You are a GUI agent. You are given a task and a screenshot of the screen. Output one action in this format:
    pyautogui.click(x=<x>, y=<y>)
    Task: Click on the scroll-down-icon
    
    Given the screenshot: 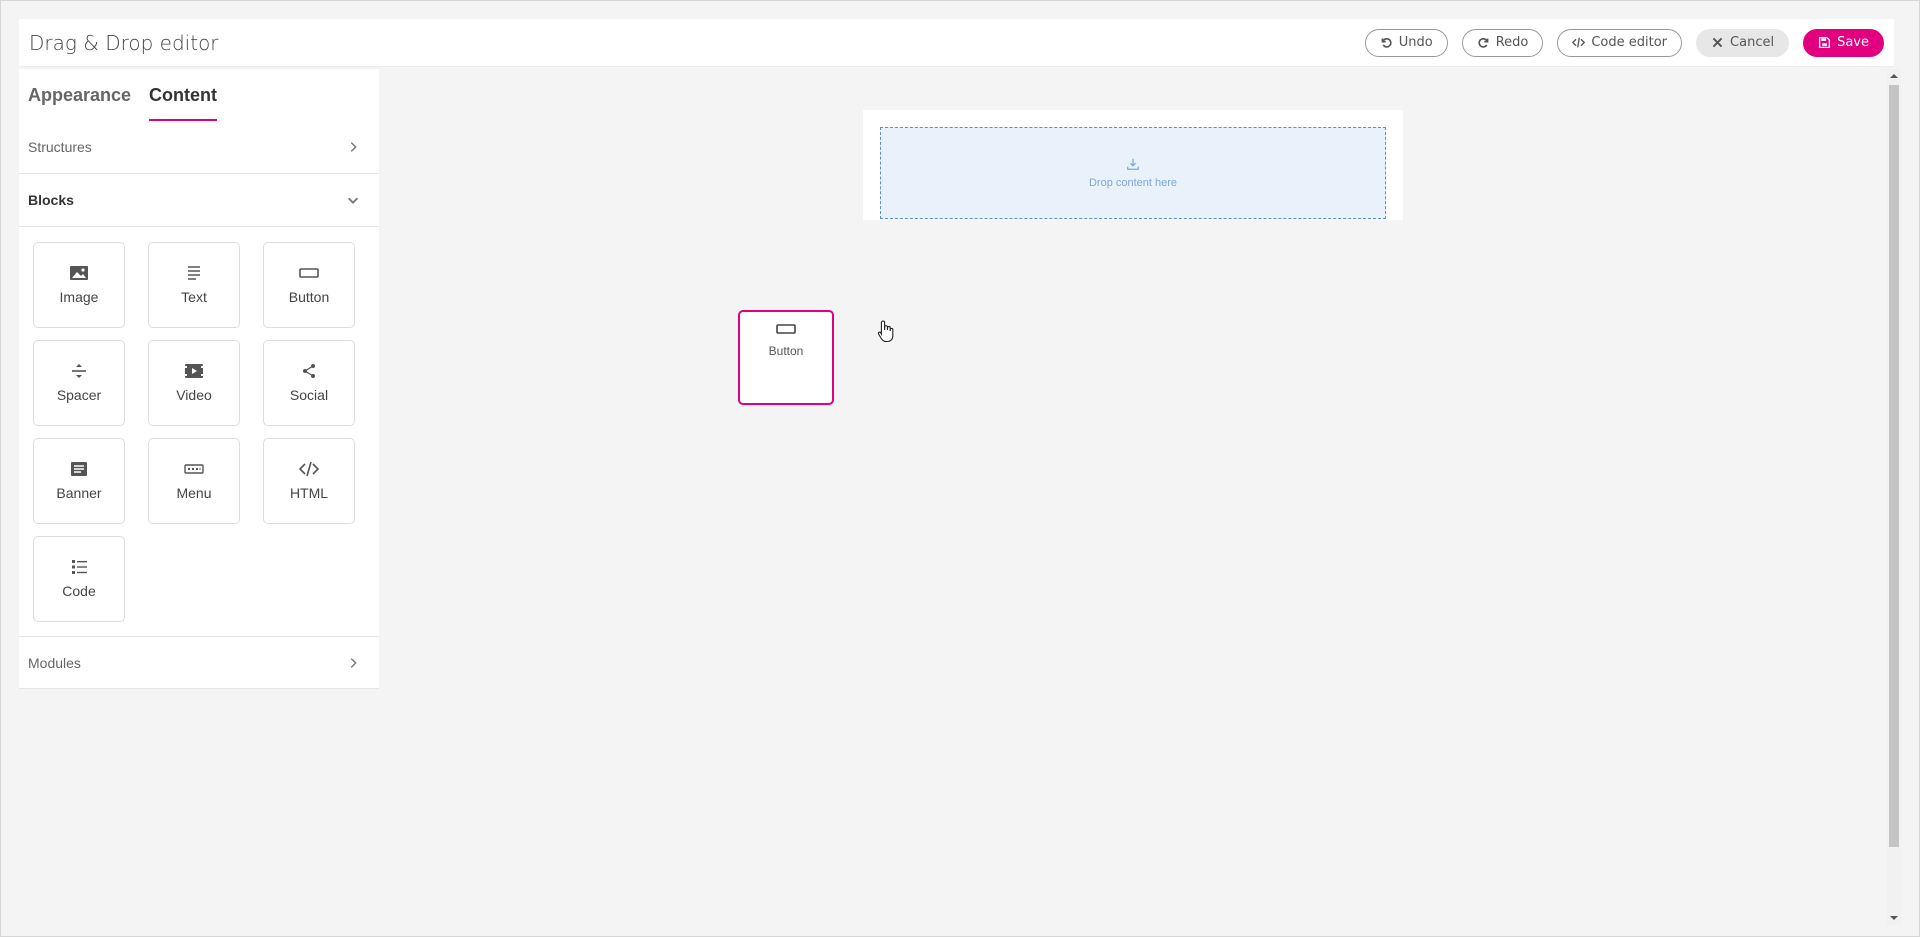 What is the action you would take?
    pyautogui.click(x=1894, y=918)
    